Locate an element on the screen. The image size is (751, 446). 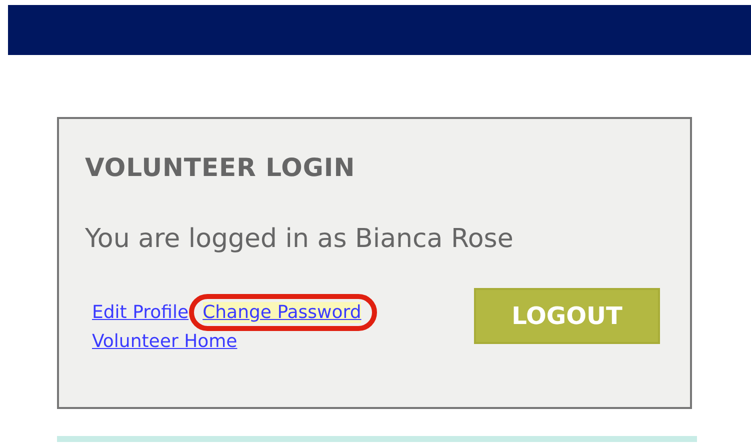
link: Volunteer Home is located at coordinates (165, 341).